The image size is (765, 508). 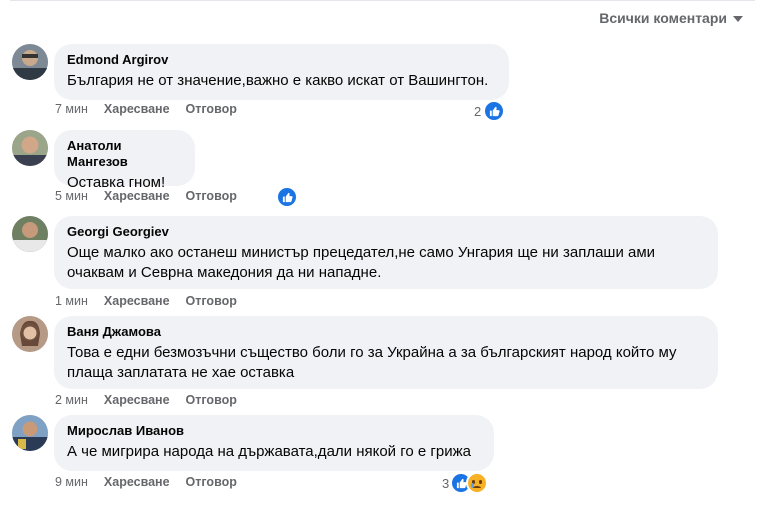 I want to click on comment-actions: 2 мин Харесване Отговор, so click(x=146, y=400).